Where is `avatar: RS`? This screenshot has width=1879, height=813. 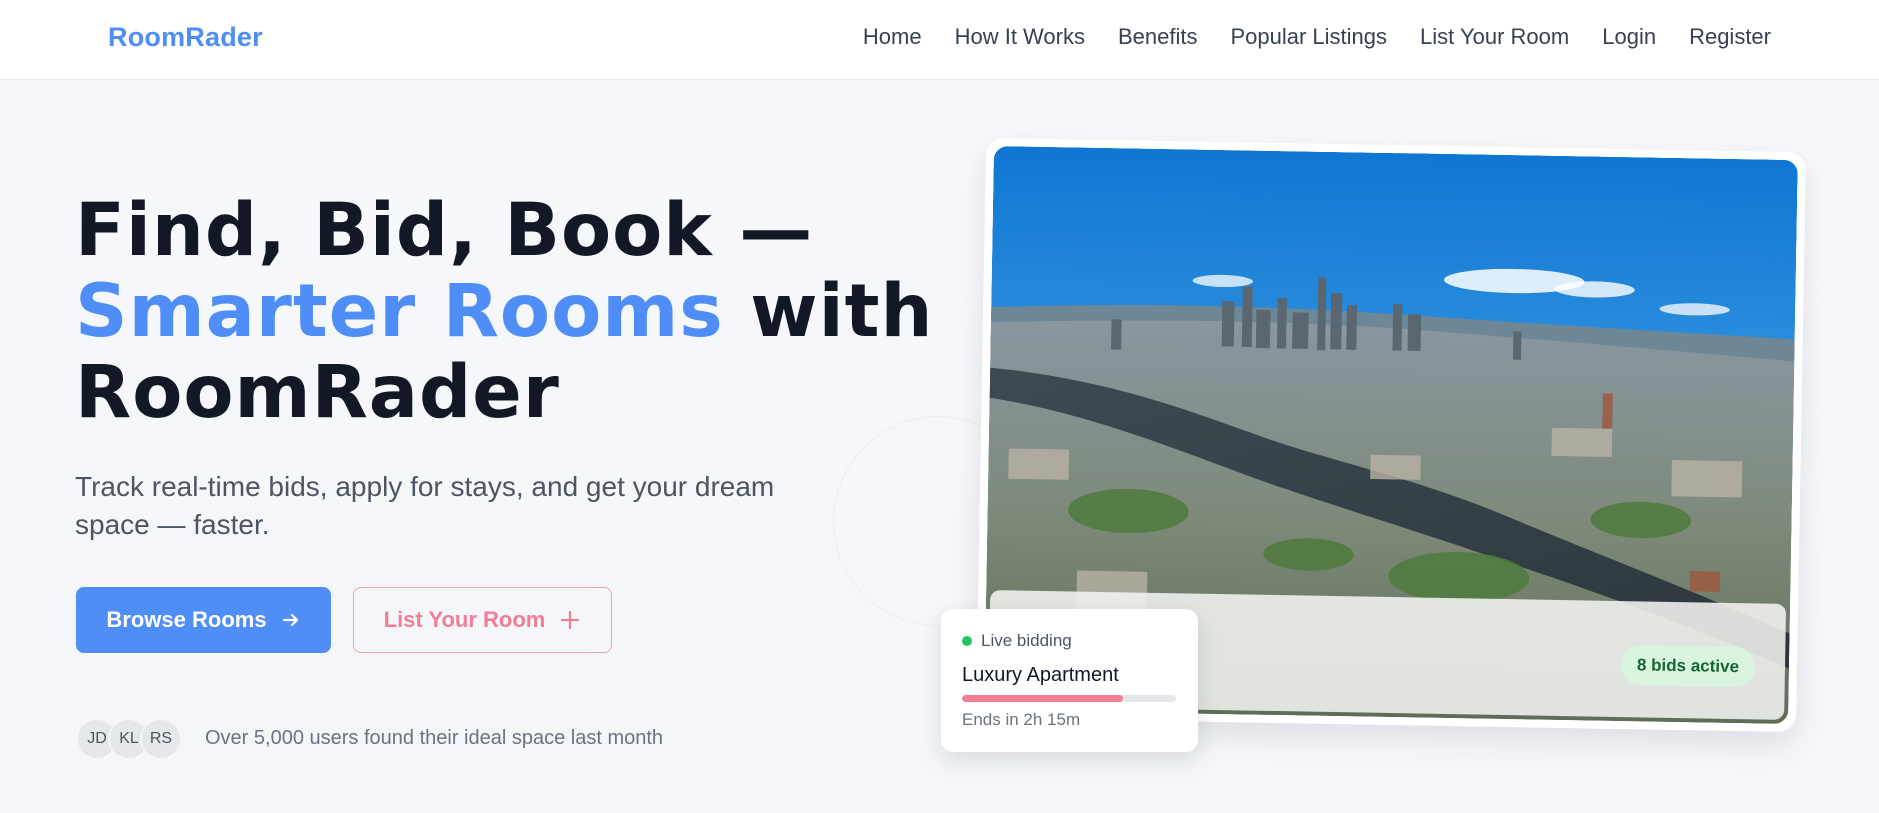
avatar: RS is located at coordinates (161, 739).